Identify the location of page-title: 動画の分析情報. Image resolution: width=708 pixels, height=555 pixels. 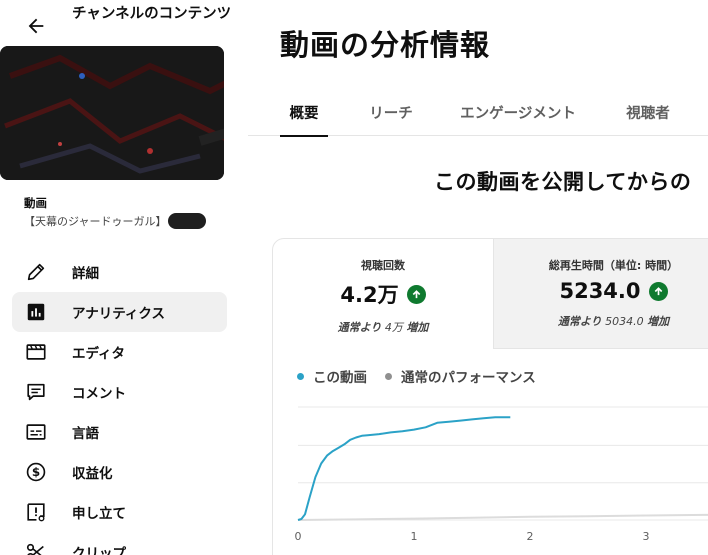
(385, 45).